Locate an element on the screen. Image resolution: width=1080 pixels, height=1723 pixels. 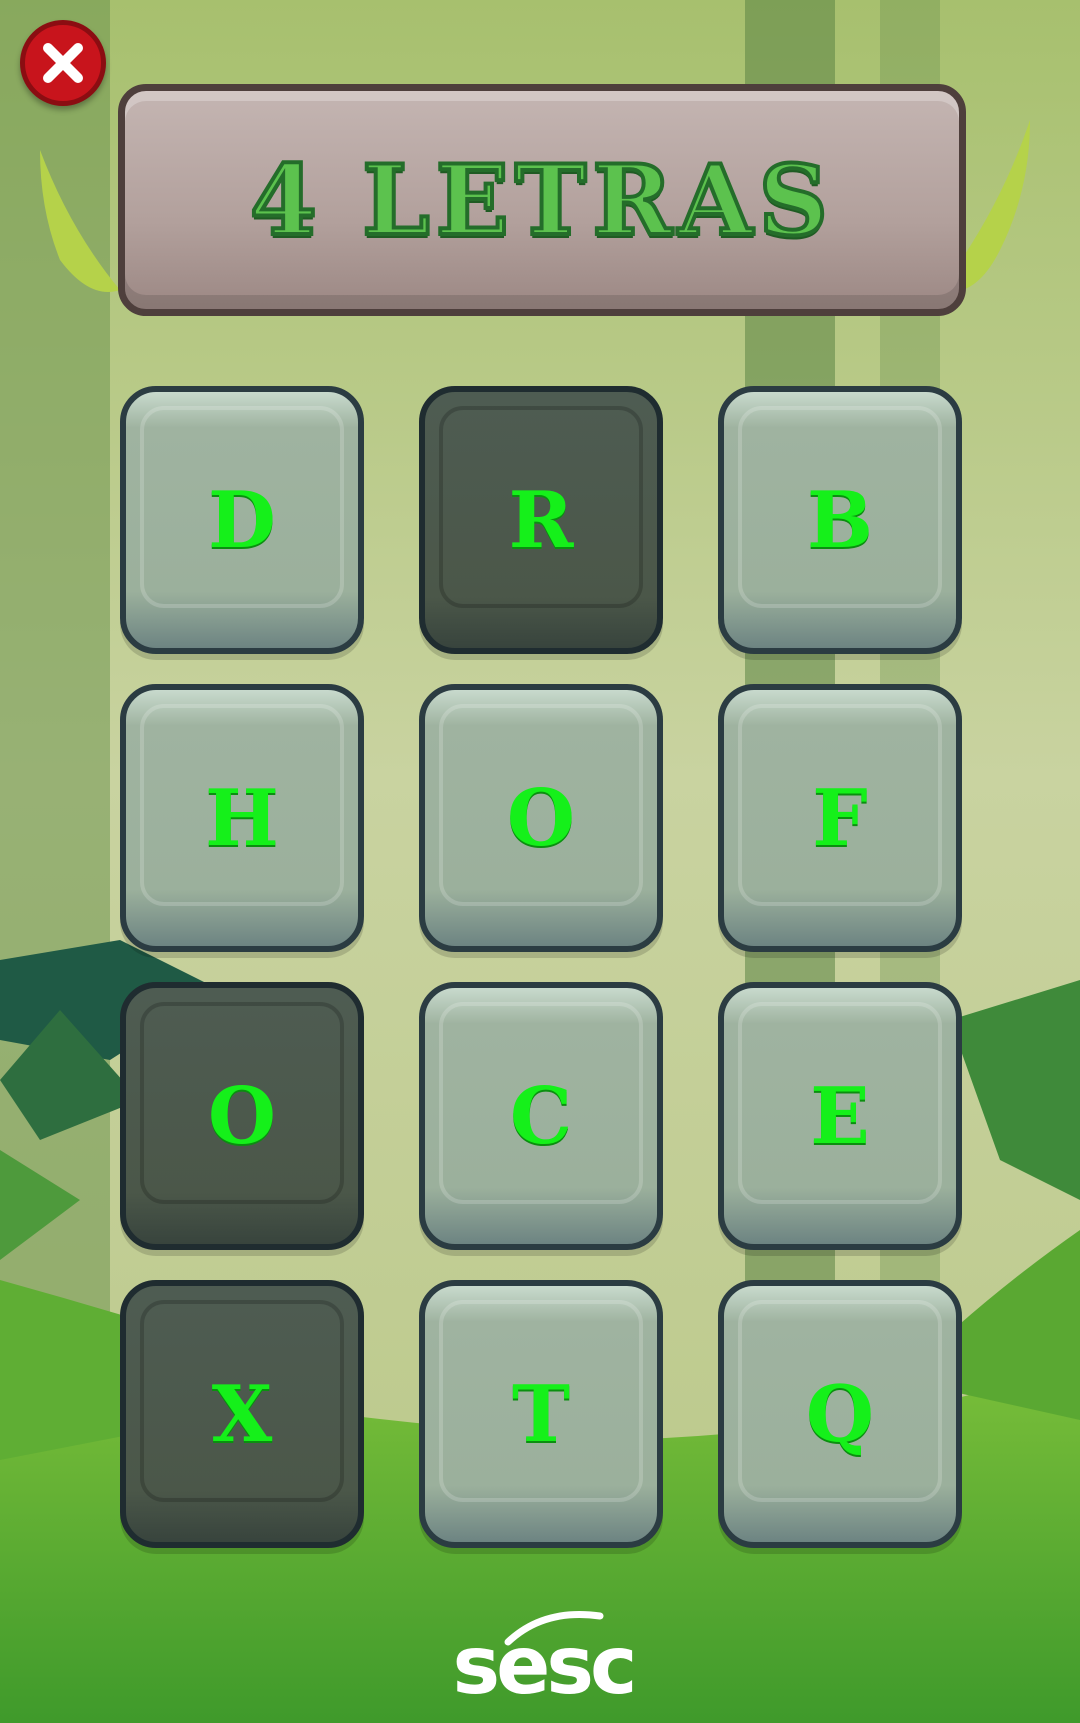
tile-letter: D is located at coordinates (242, 520).